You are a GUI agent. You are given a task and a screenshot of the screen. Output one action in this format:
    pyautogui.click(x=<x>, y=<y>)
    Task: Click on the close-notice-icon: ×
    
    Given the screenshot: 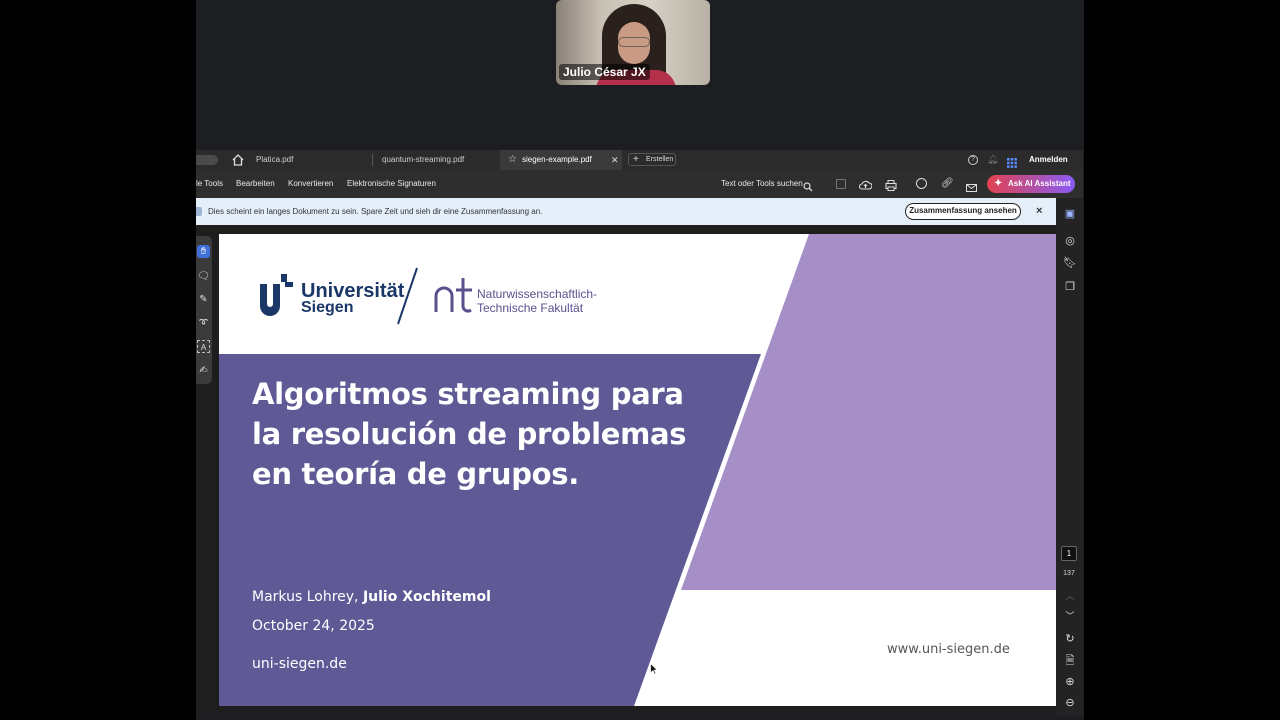 What is the action you would take?
    pyautogui.click(x=1039, y=211)
    